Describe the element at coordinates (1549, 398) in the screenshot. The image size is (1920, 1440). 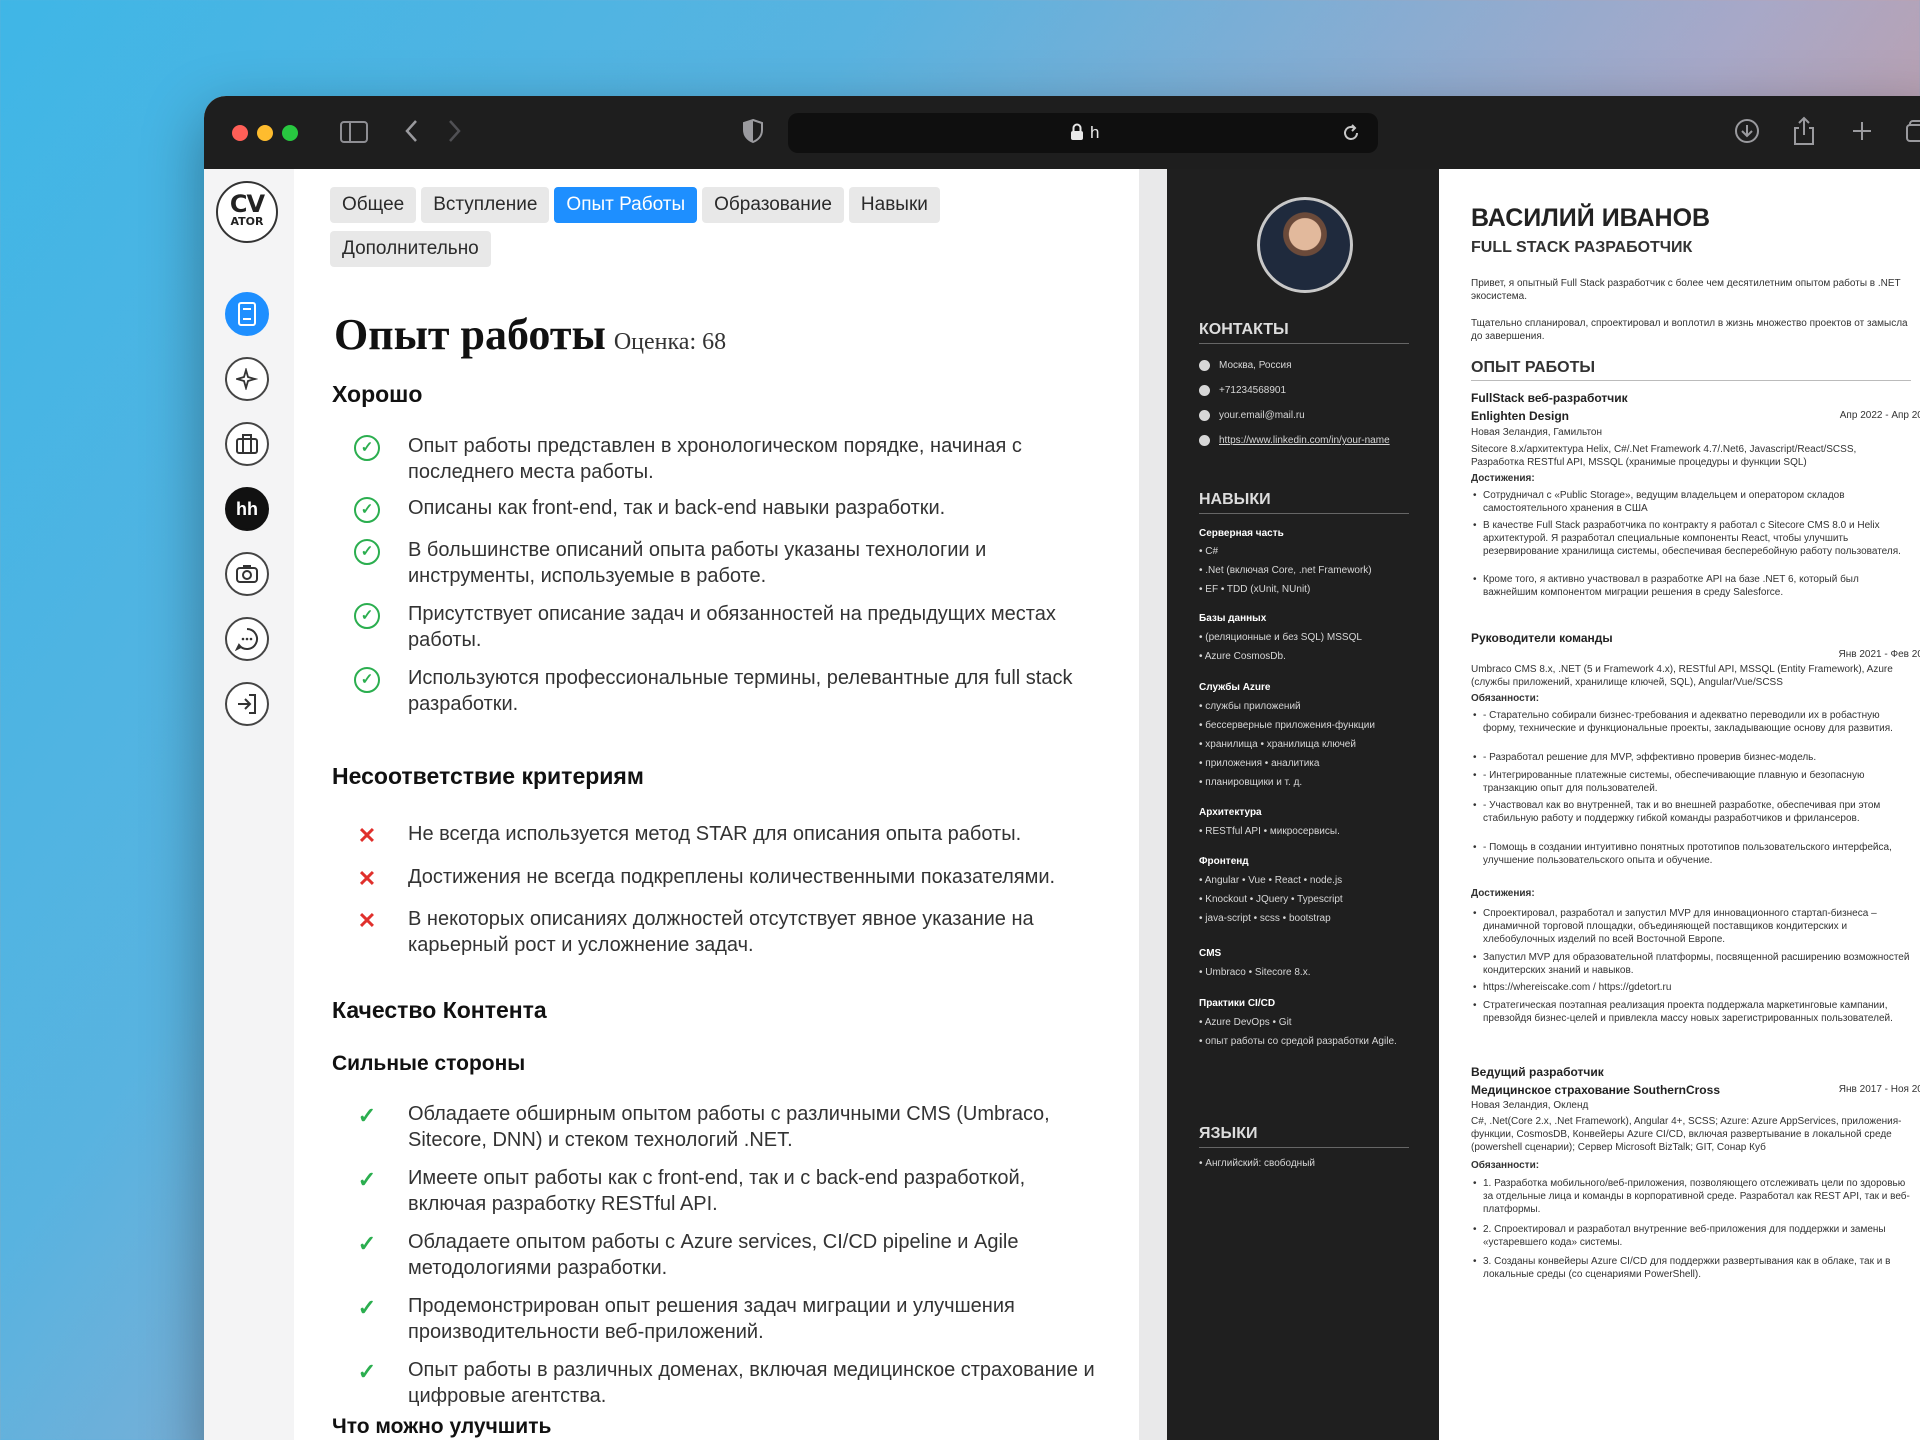
I see `job-title: FullStack веб-разработчик` at that location.